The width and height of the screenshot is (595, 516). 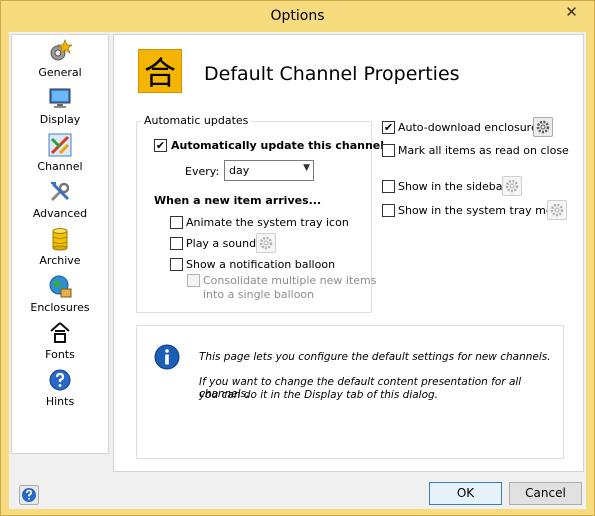 What do you see at coordinates (60, 98) in the screenshot?
I see `monitor-icon` at bounding box center [60, 98].